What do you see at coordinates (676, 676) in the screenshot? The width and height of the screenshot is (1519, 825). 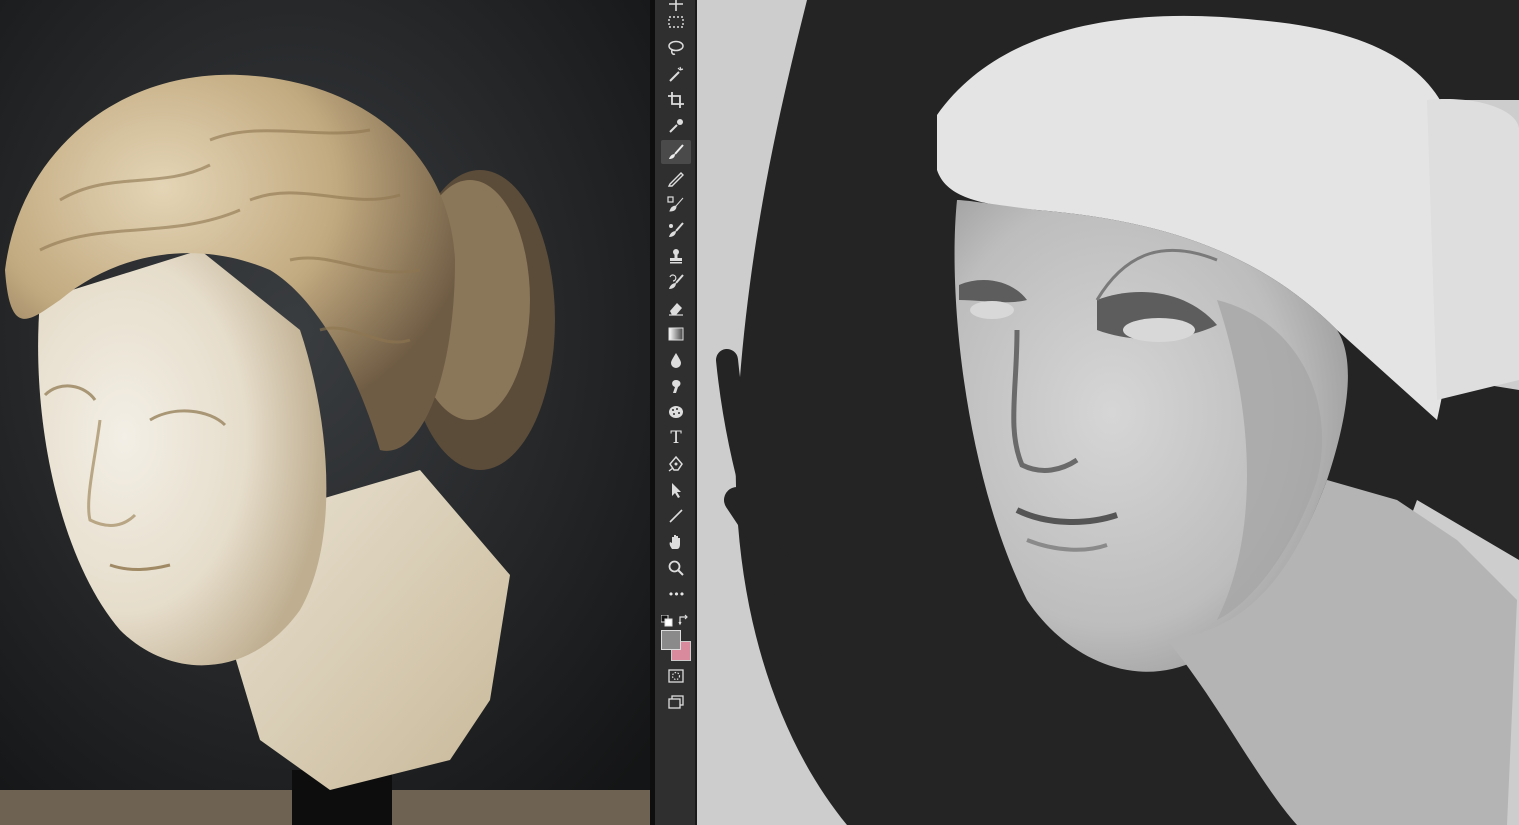 I see `quick-mask-icon` at bounding box center [676, 676].